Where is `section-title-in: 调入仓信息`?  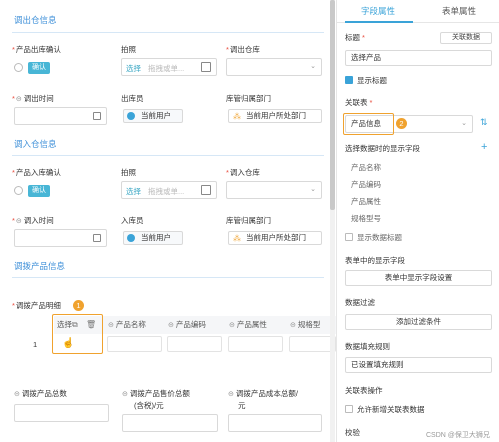
section-title-in: 调入仓信息 is located at coordinates (35, 144).